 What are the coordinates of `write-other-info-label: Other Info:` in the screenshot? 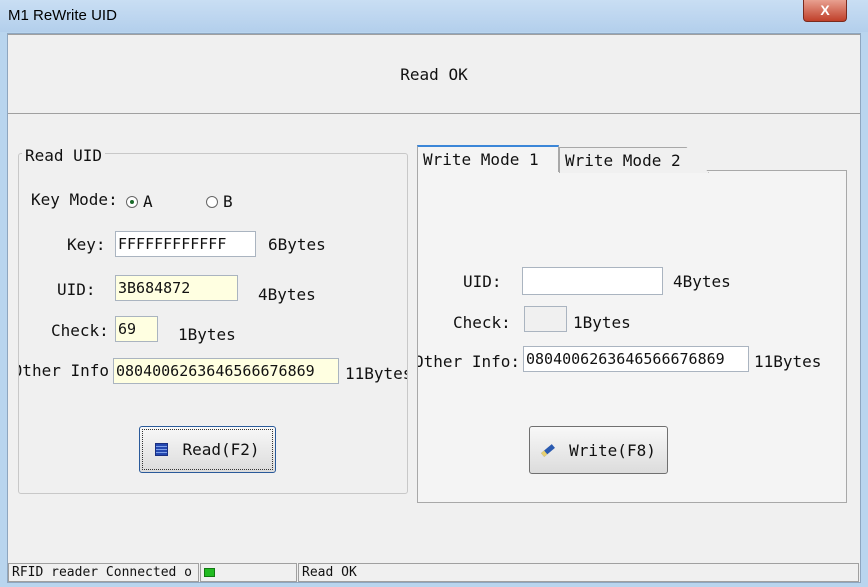 It's located at (469, 361).